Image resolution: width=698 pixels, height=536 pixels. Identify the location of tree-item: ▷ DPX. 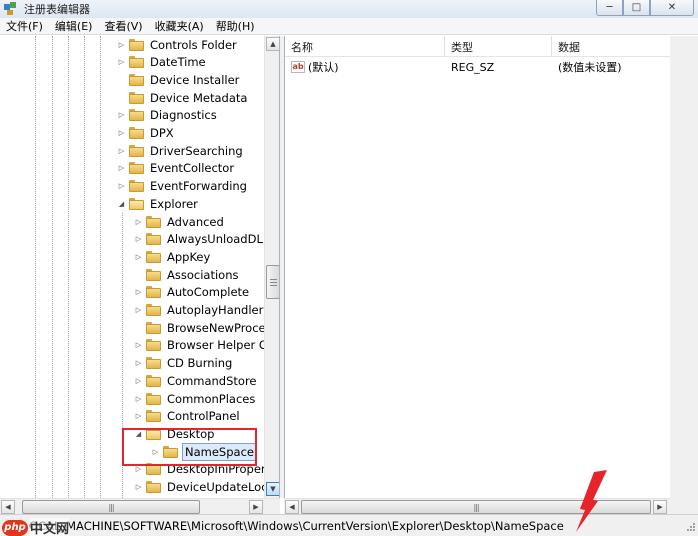
(146, 133).